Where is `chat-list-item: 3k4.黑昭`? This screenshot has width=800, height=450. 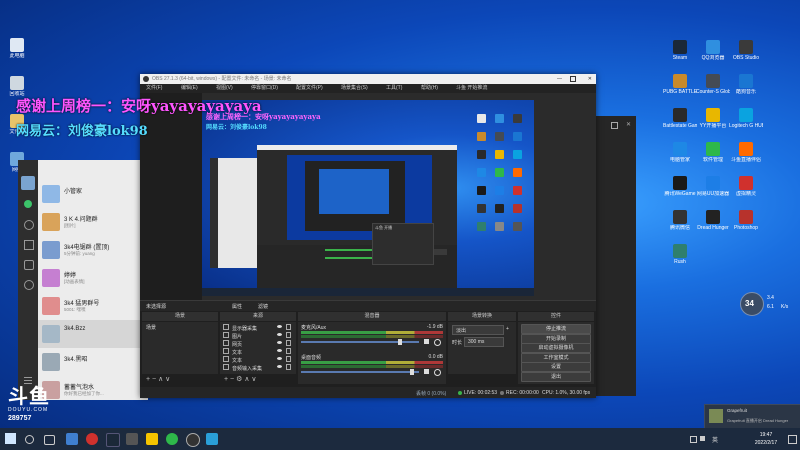 chat-list-item: 3k4.黑昭 is located at coordinates (93, 362).